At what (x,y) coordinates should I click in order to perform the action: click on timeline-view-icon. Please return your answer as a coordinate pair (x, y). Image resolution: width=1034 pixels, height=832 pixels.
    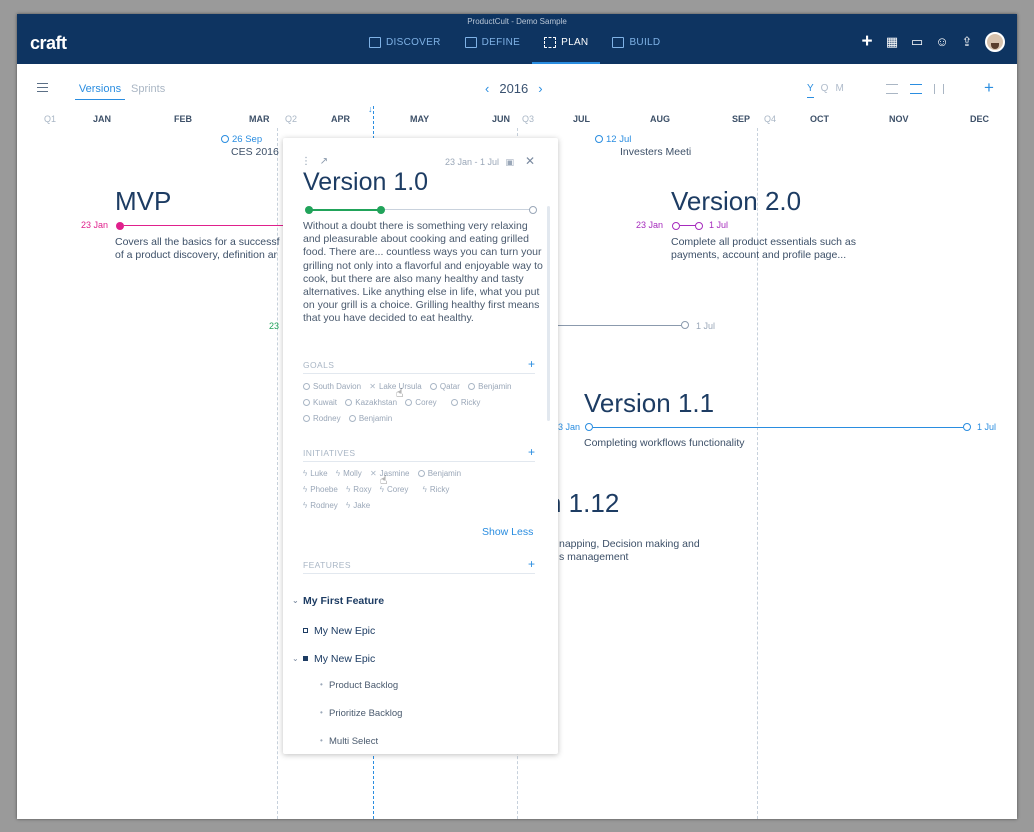
    Looking at the image, I should click on (916, 89).